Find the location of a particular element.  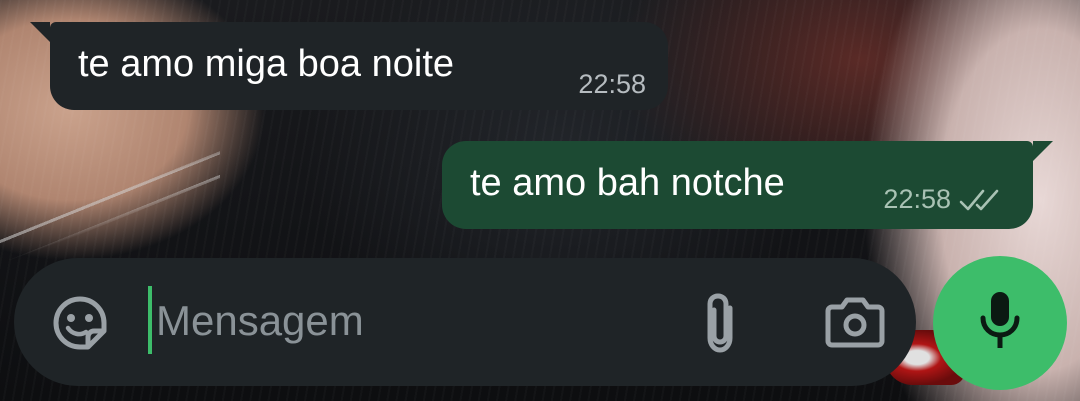

message-text: te amo miga boa noite is located at coordinates (266, 64).